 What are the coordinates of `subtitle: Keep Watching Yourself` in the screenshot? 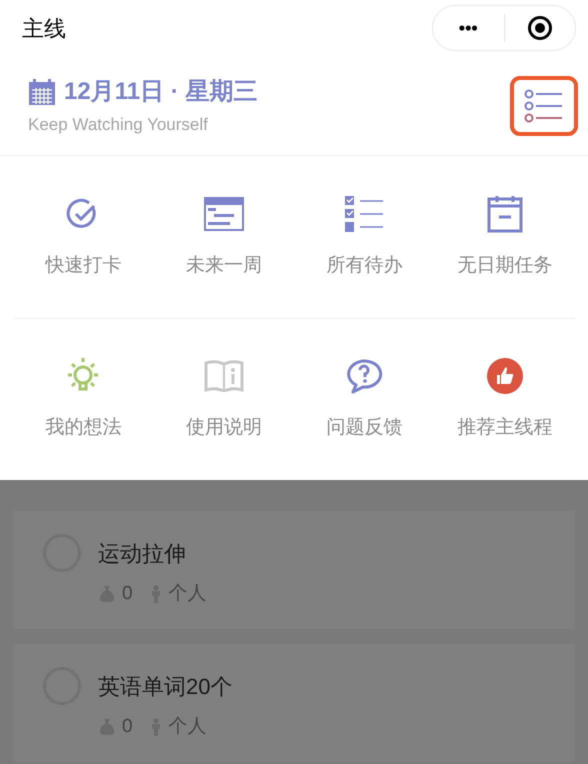 It's located at (118, 125).